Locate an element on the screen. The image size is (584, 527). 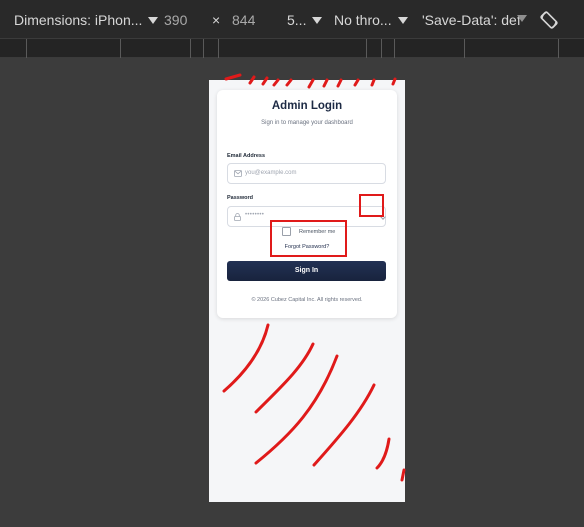
sign-in-button: Sign In is located at coordinates (306, 271).